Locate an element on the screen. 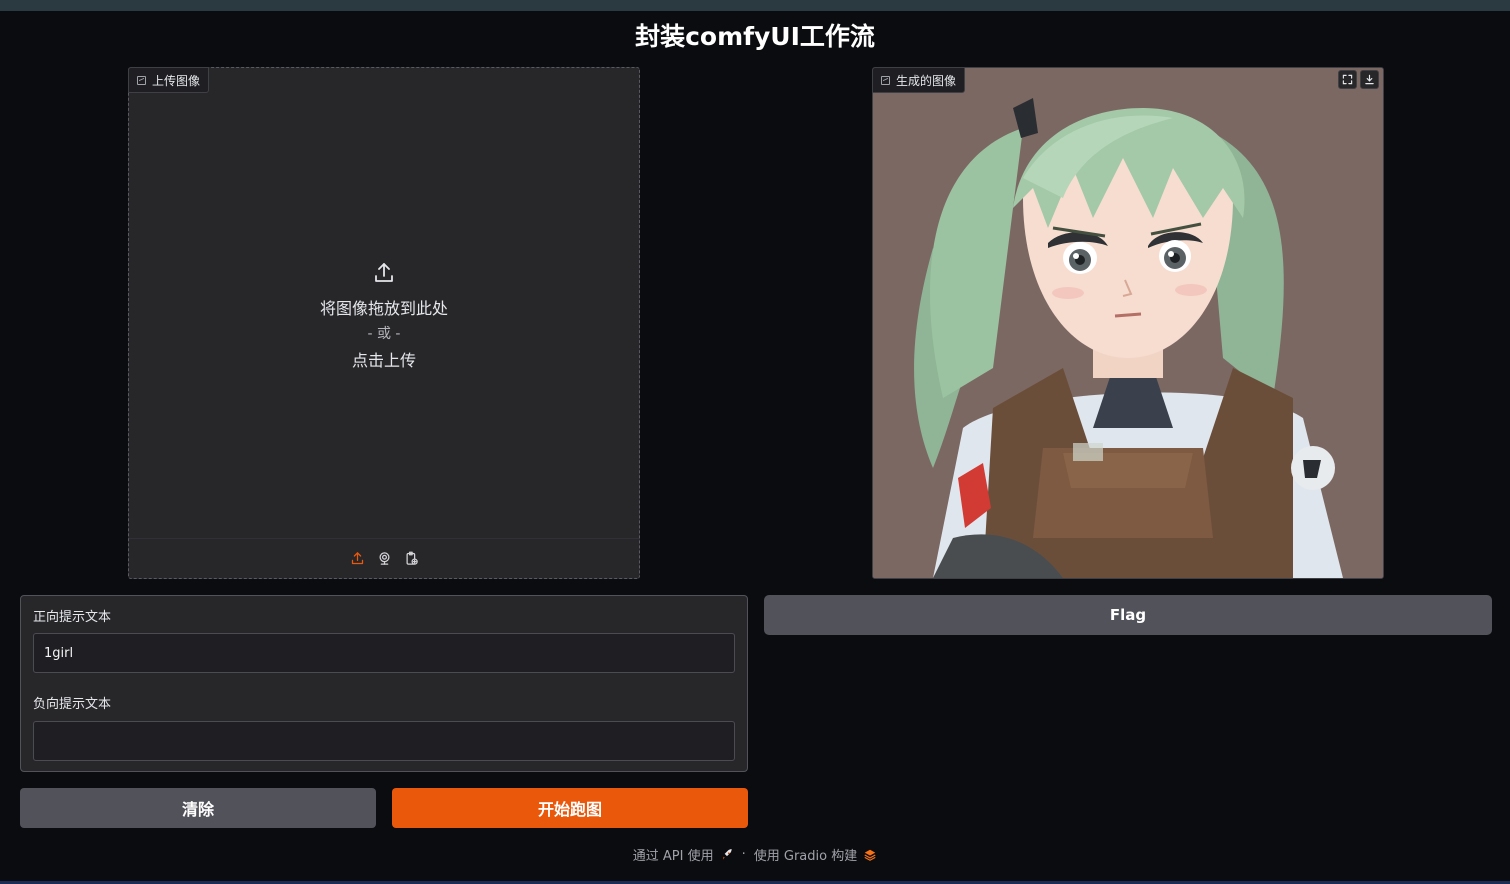 This screenshot has width=1510, height=884. prompt-form: 正向提示文本 负向提示文本 is located at coordinates (384, 683).